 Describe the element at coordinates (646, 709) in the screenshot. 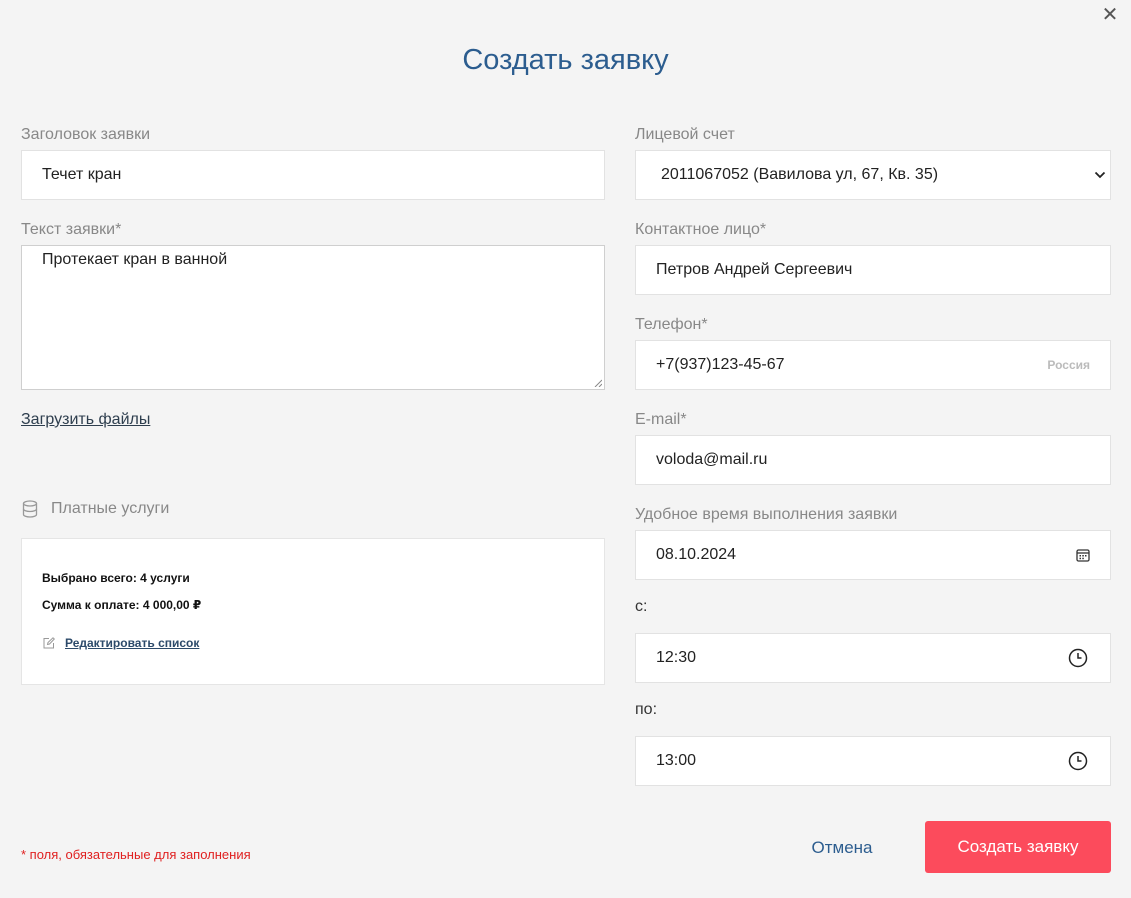

I see `time-to-label: по:` at that location.